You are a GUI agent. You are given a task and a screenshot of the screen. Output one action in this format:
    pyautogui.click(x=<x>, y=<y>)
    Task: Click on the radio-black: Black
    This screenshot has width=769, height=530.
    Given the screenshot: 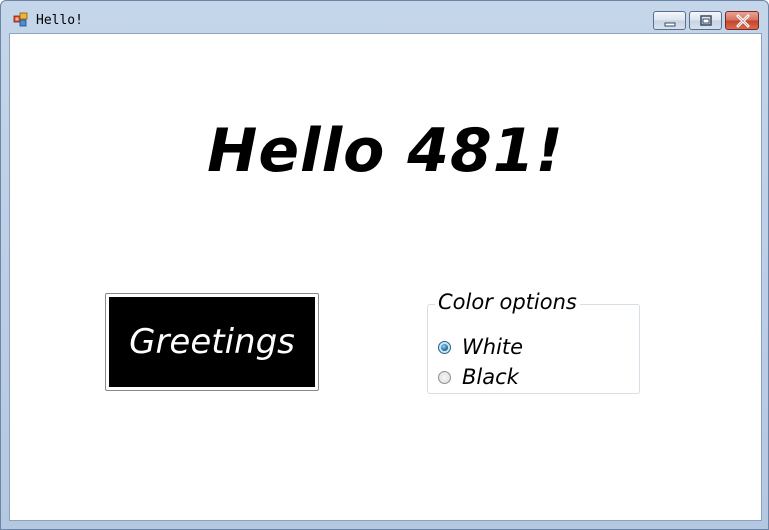 What is the action you would take?
    pyautogui.click(x=478, y=377)
    